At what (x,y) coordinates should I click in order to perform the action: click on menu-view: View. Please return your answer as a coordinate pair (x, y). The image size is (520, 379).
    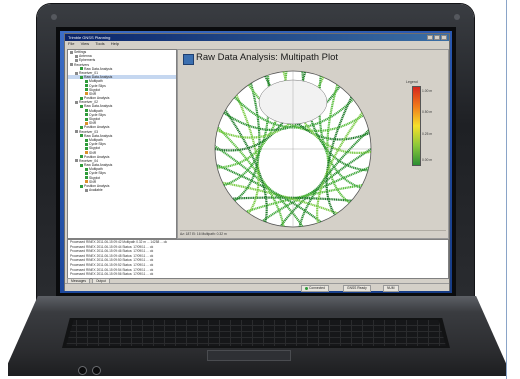
    Looking at the image, I should click on (85, 43).